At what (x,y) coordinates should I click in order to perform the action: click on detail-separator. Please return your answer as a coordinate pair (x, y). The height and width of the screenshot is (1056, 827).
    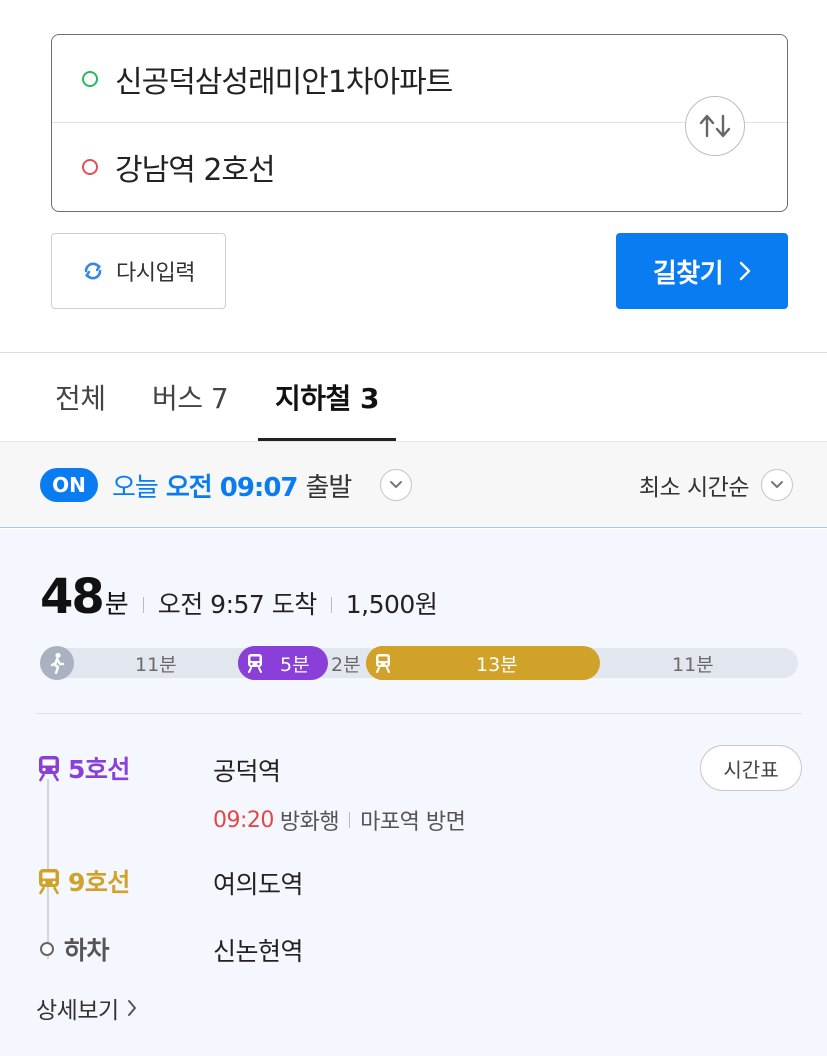
    Looking at the image, I should click on (350, 820).